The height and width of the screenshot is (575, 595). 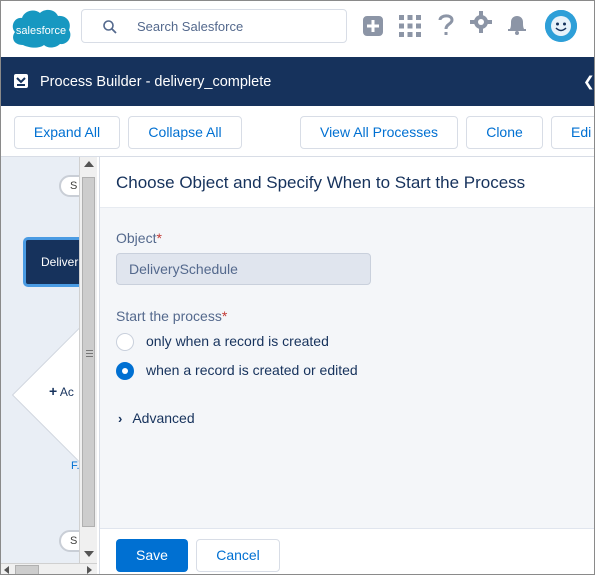 What do you see at coordinates (152, 555) in the screenshot?
I see `save-button: Save` at bounding box center [152, 555].